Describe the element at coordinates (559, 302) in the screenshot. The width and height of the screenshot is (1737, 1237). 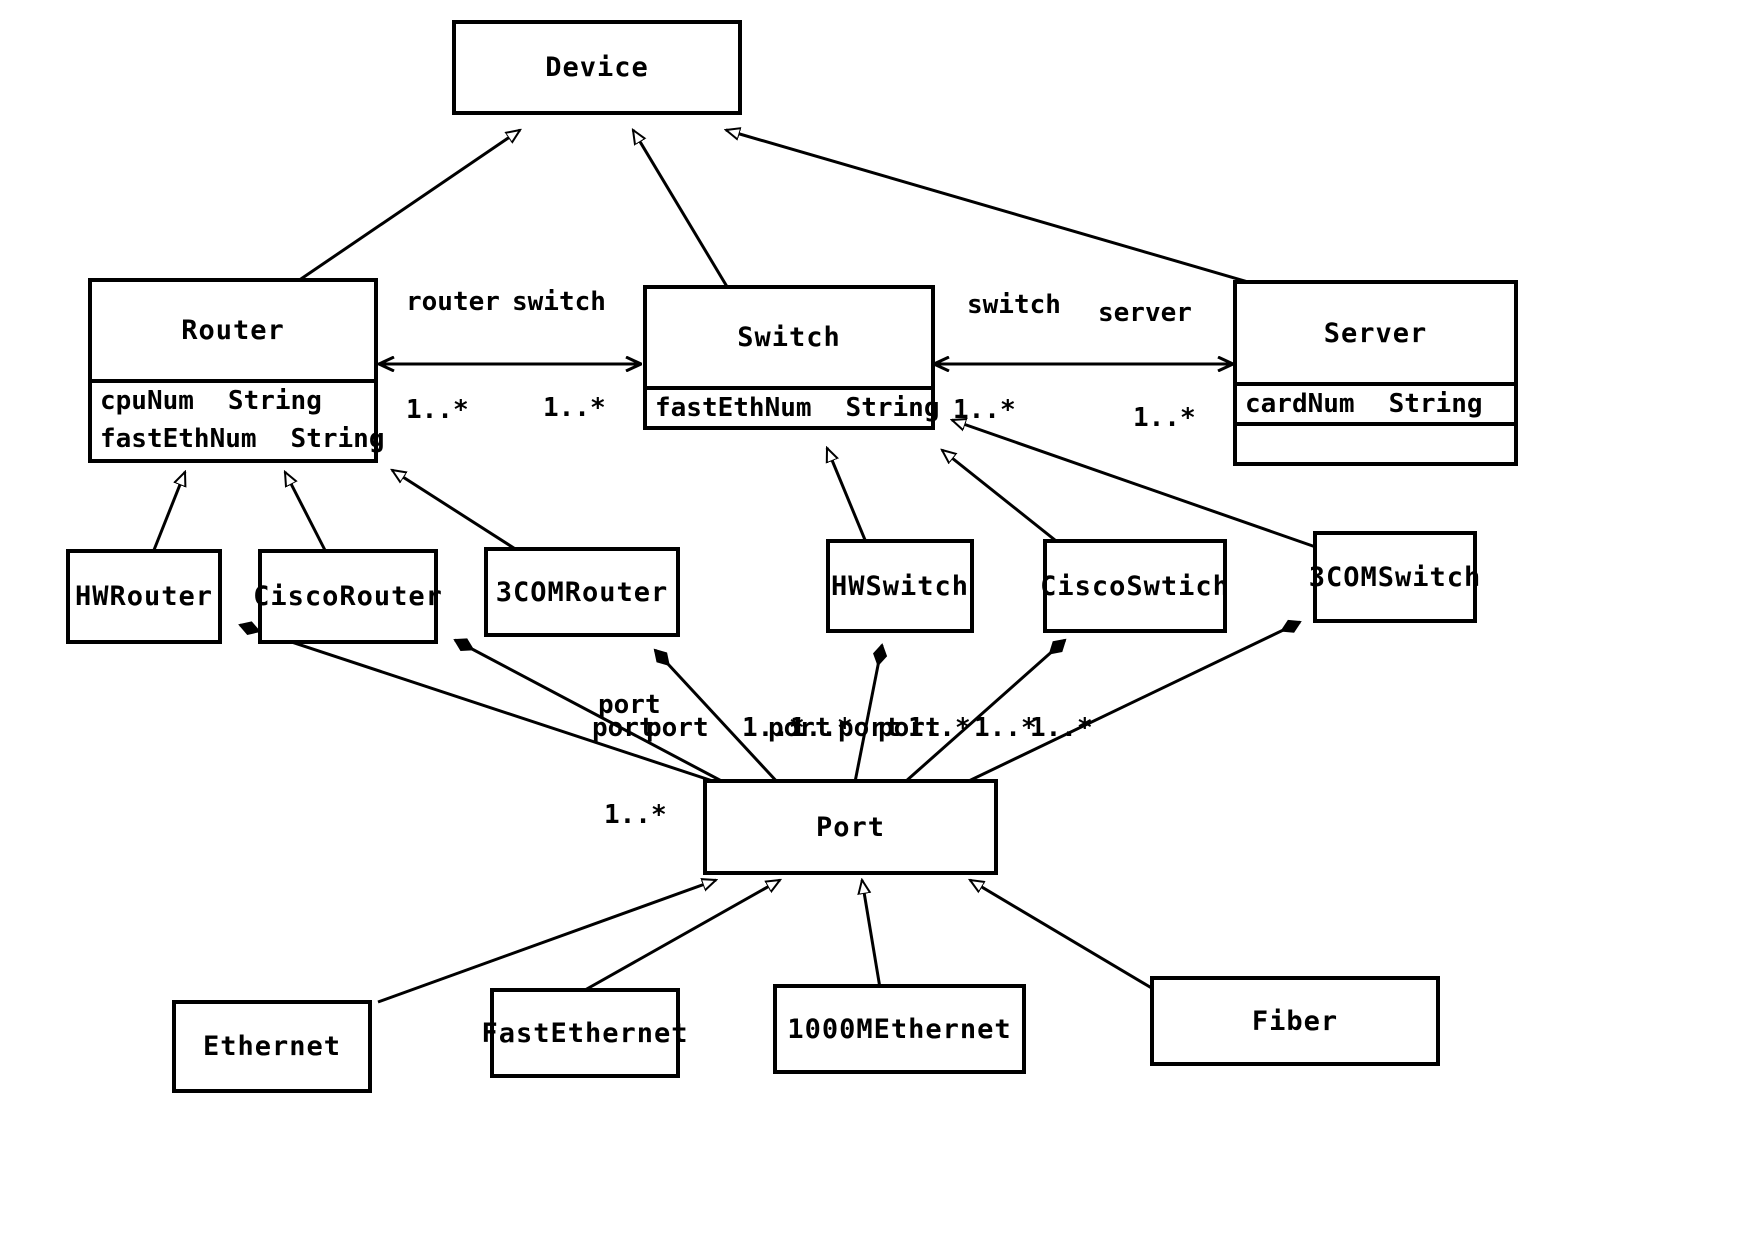
I see `label-switch-role-left: switch` at that location.